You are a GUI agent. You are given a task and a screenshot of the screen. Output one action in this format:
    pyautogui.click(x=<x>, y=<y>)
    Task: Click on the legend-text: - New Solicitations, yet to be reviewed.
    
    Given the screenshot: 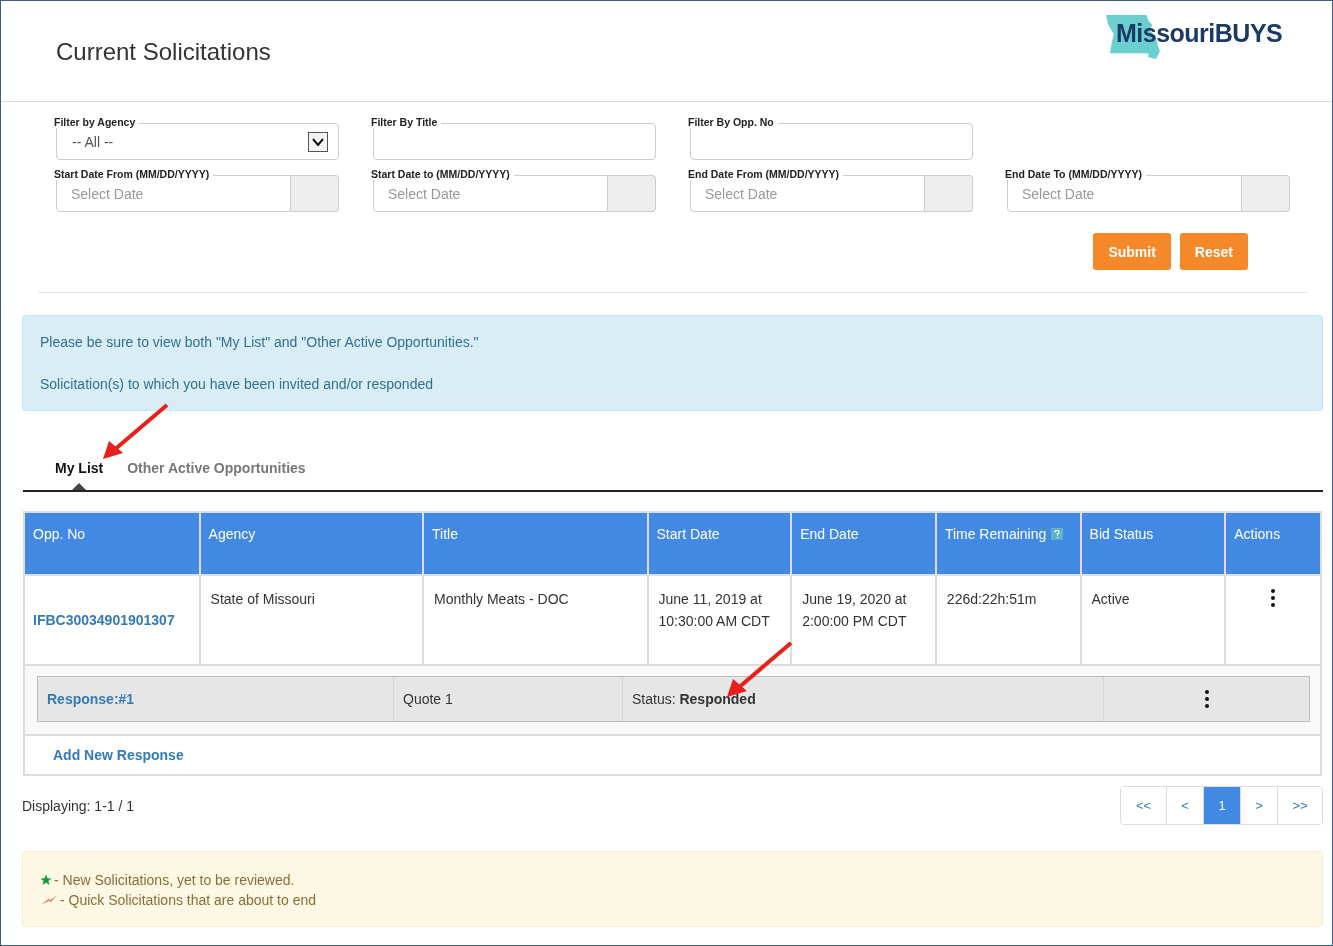 What is the action you would take?
    pyautogui.click(x=174, y=880)
    